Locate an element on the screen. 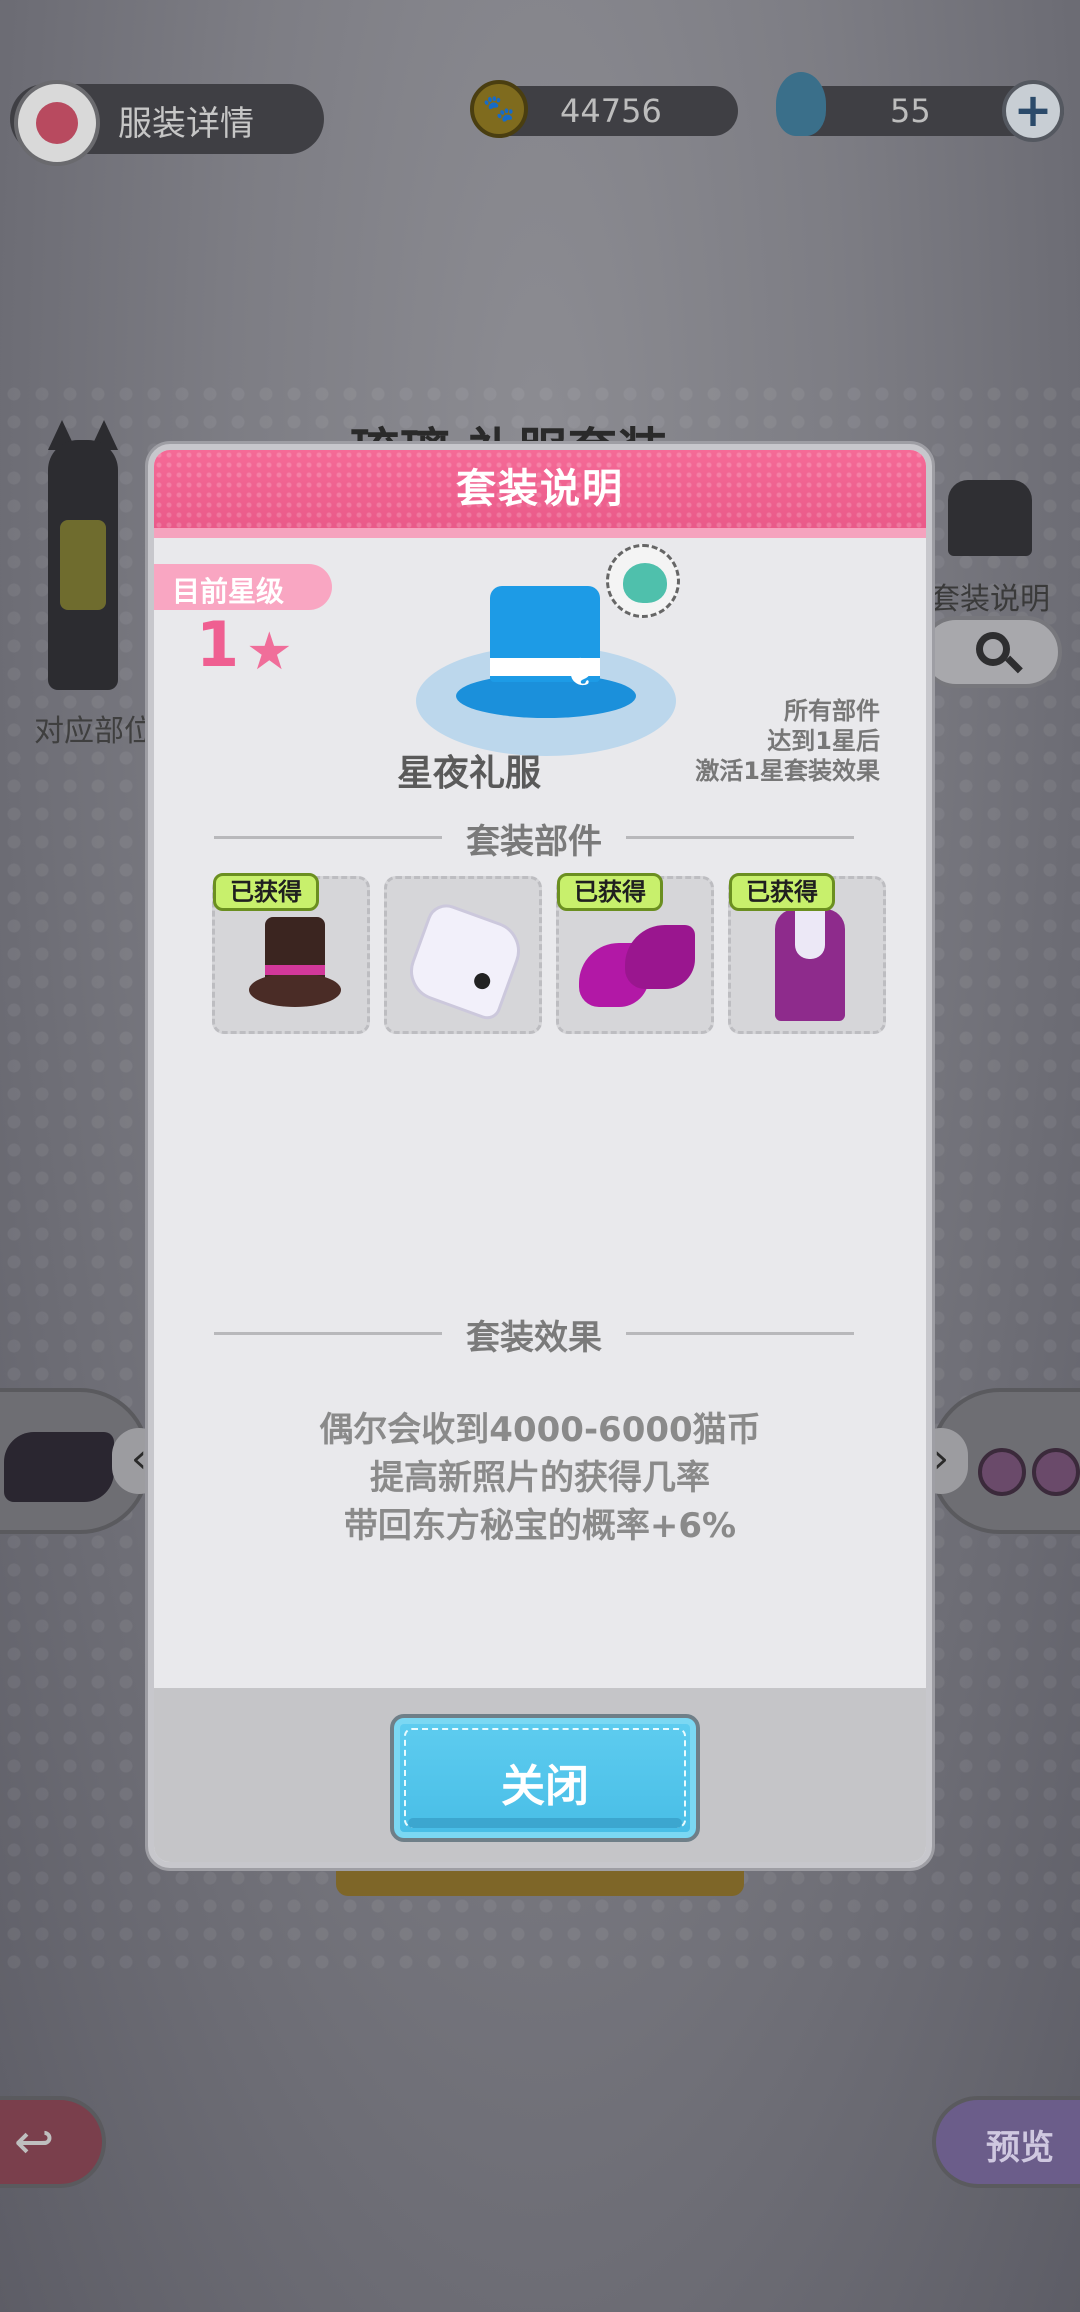 The width and height of the screenshot is (1080, 2312). coin-counter: 🐾 44756 is located at coordinates (604, 109).